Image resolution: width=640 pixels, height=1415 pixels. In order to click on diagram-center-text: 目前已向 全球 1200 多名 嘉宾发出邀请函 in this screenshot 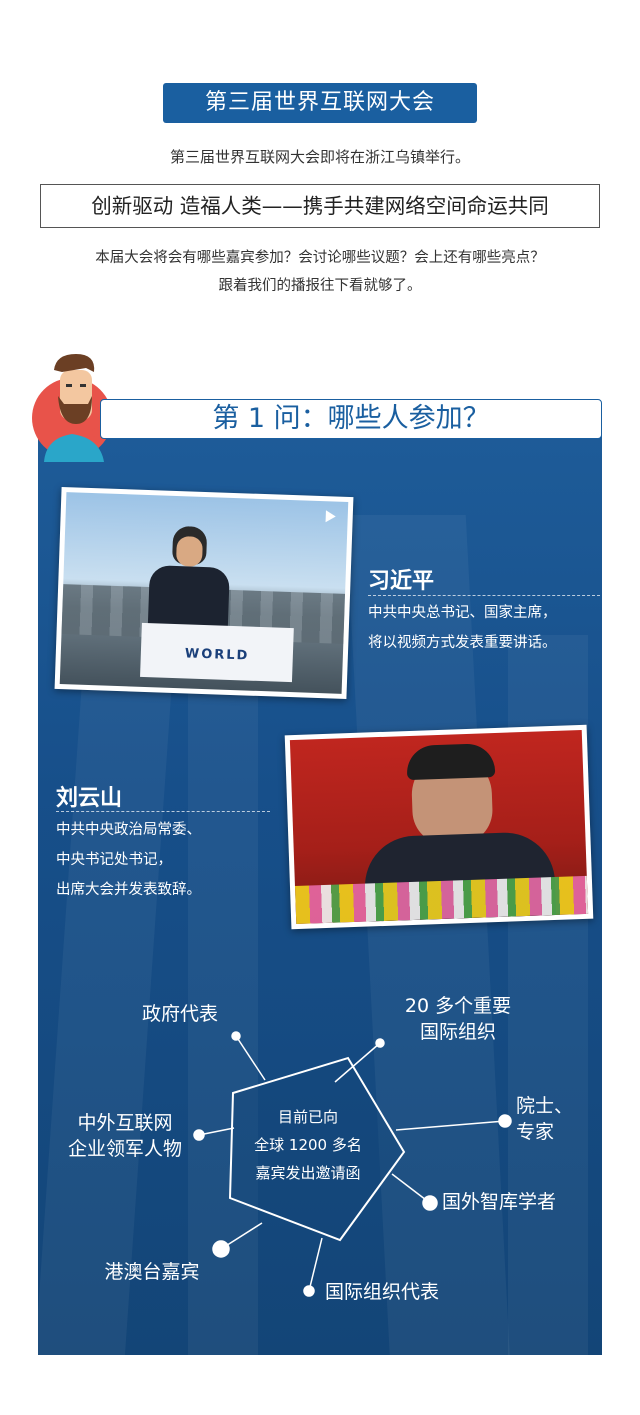, I will do `click(308, 1145)`.